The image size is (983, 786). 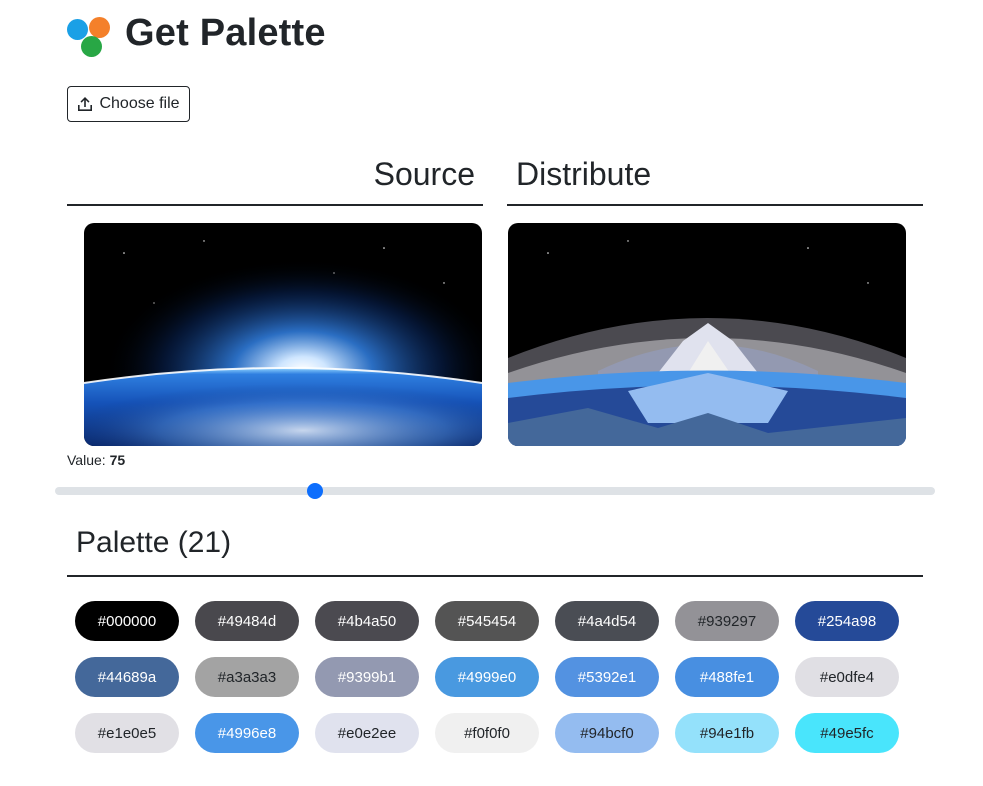 What do you see at coordinates (847, 677) in the screenshot?
I see `palette-swatch: #e0dfe4` at bounding box center [847, 677].